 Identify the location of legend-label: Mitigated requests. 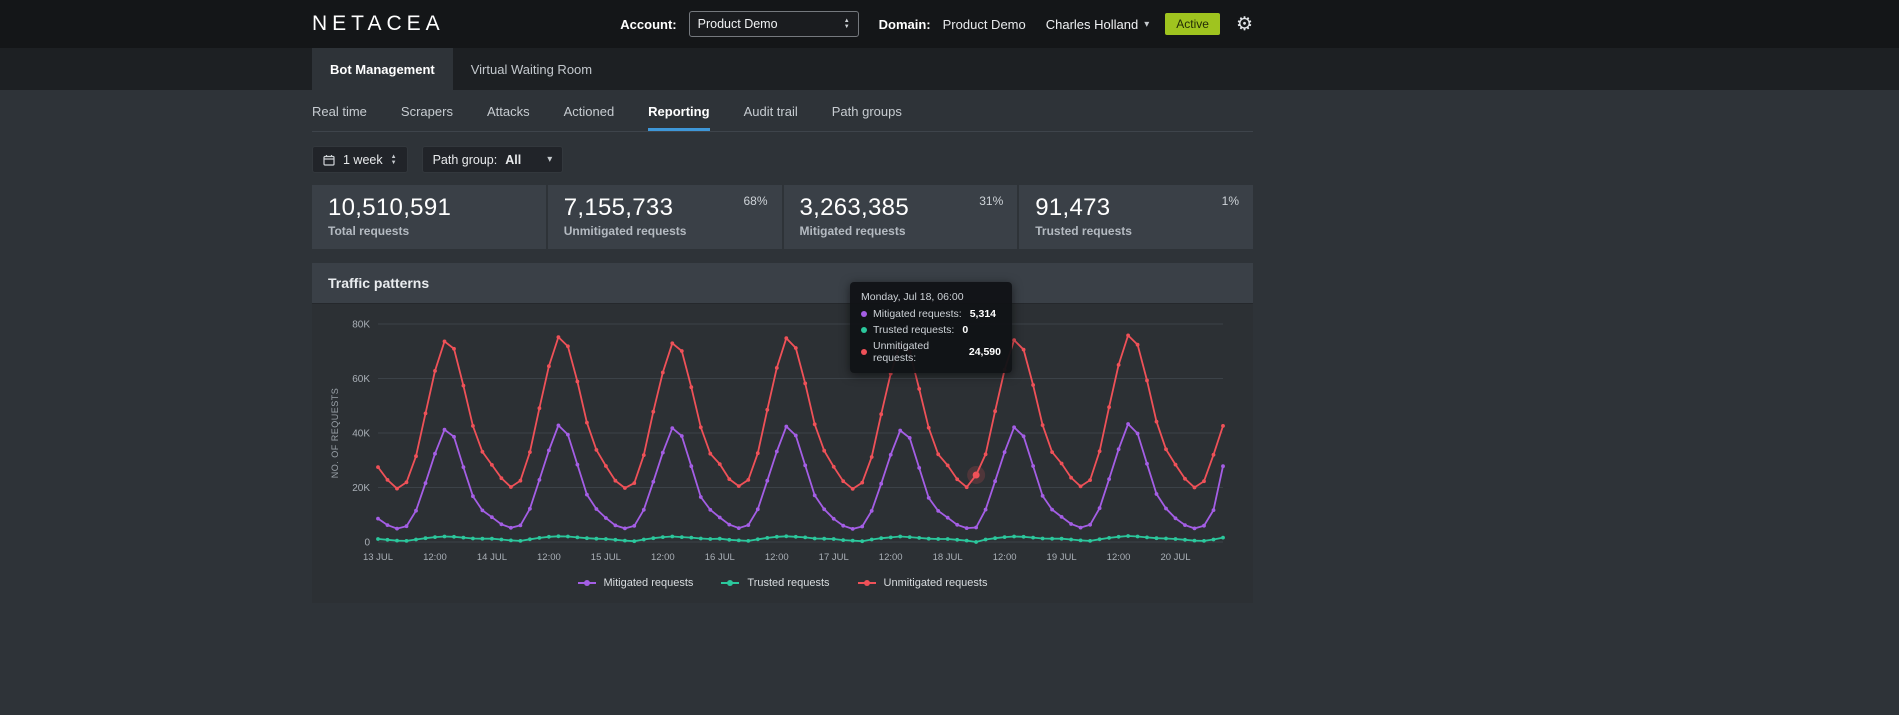
(648, 583).